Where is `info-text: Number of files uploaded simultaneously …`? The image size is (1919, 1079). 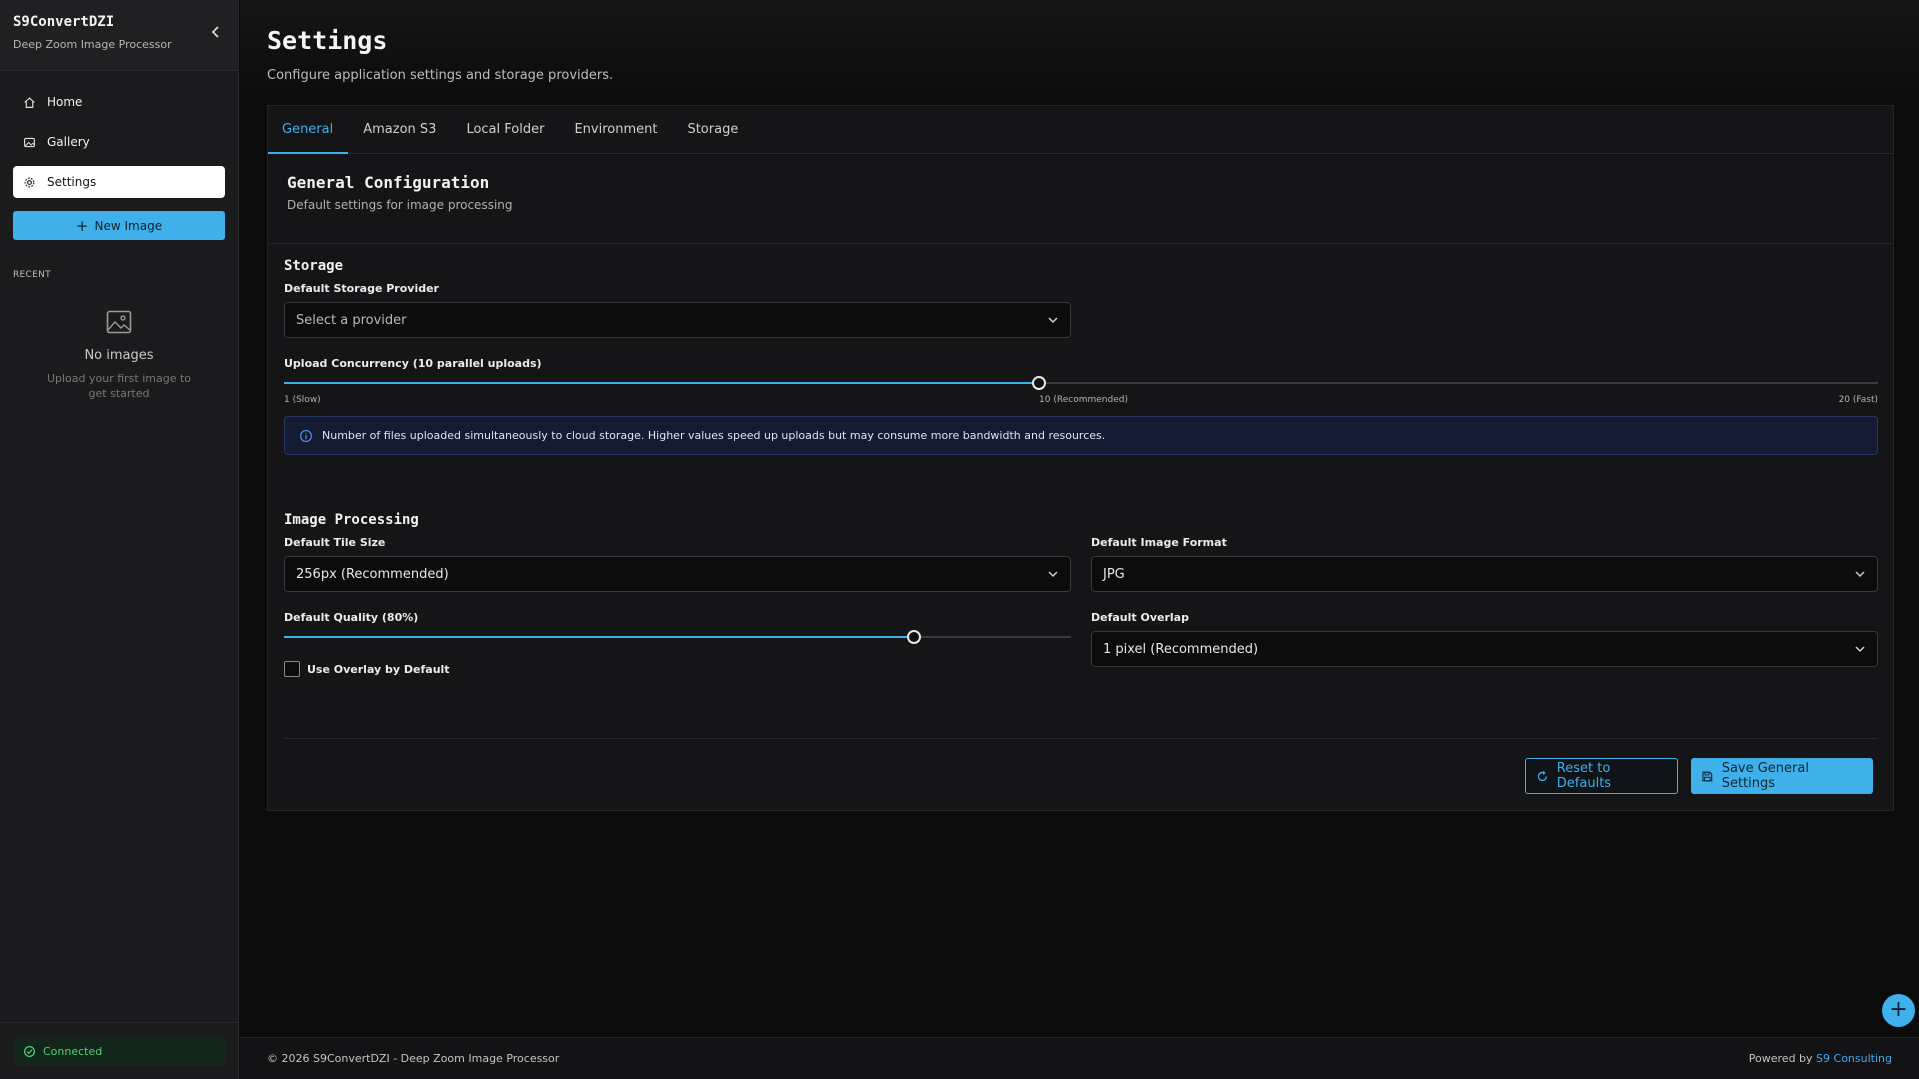 info-text: Number of files uploaded simultaneously … is located at coordinates (714, 435).